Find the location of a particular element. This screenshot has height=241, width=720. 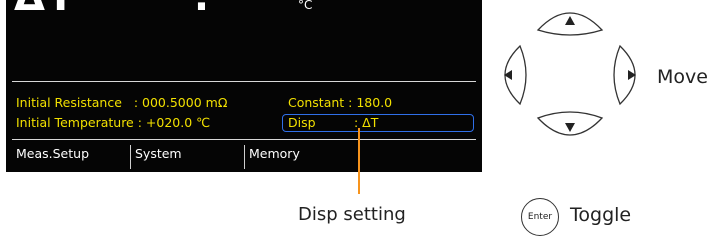

display-divider-top is located at coordinates (244, 81).